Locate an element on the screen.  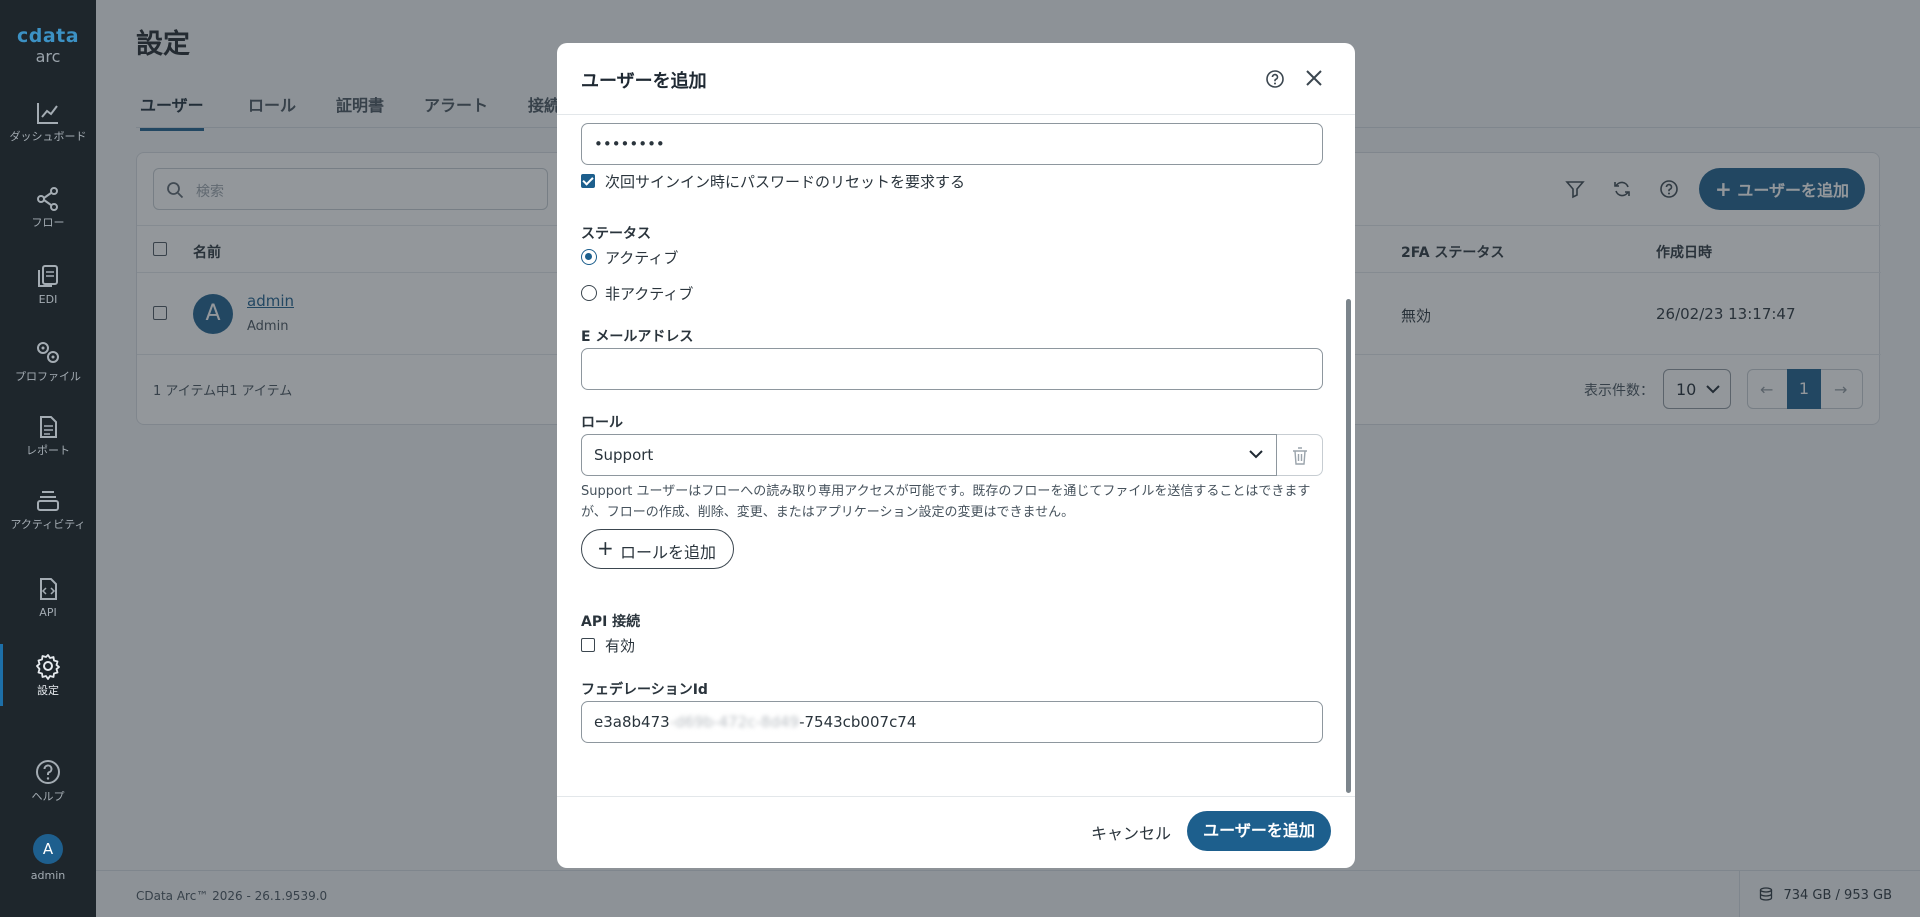
sidebar-item-api: API is located at coordinates (48, 597).